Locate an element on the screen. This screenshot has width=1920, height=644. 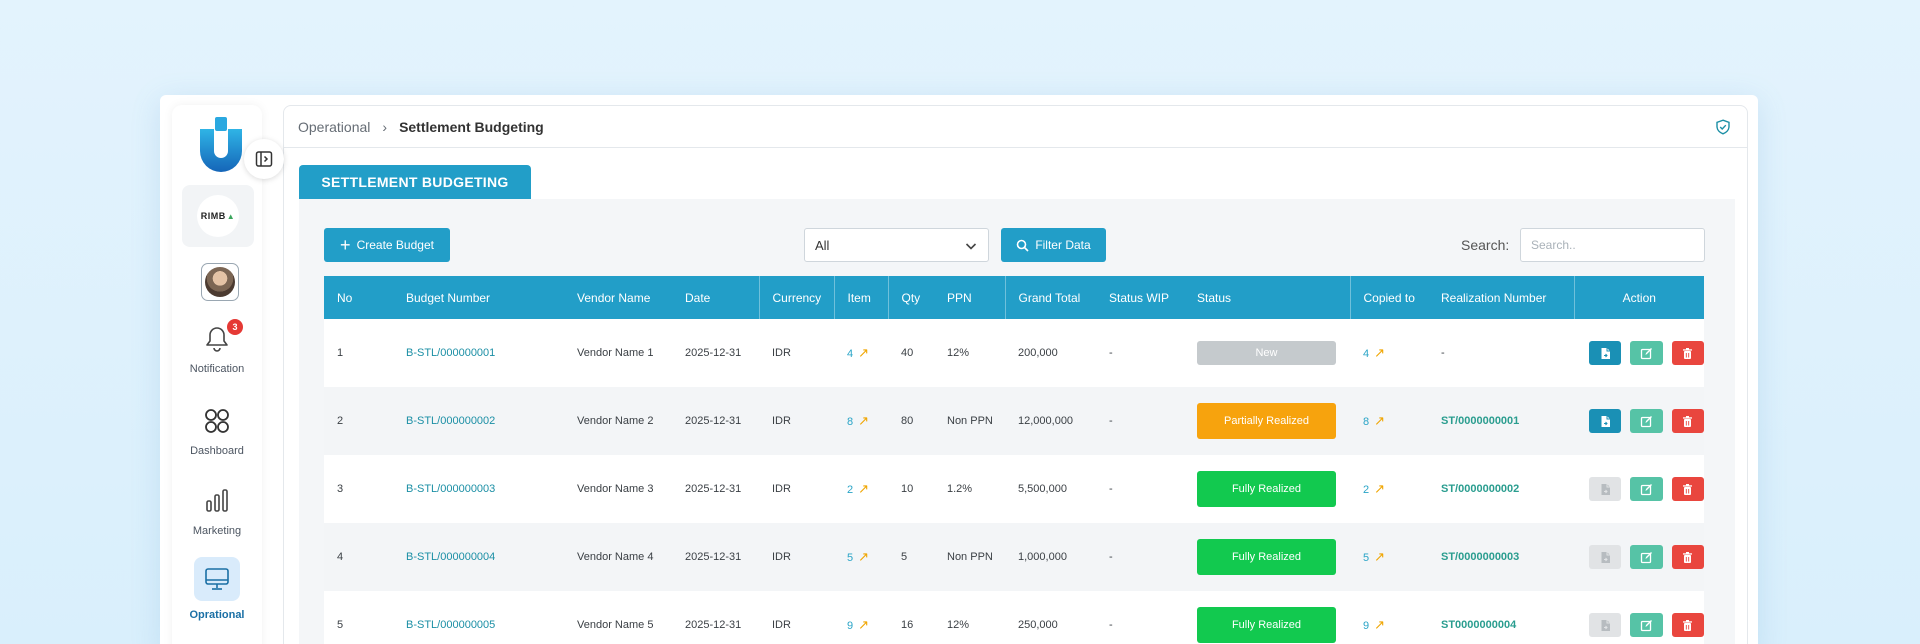
budget-number-link: B-STL/000000002 is located at coordinates (450, 421).